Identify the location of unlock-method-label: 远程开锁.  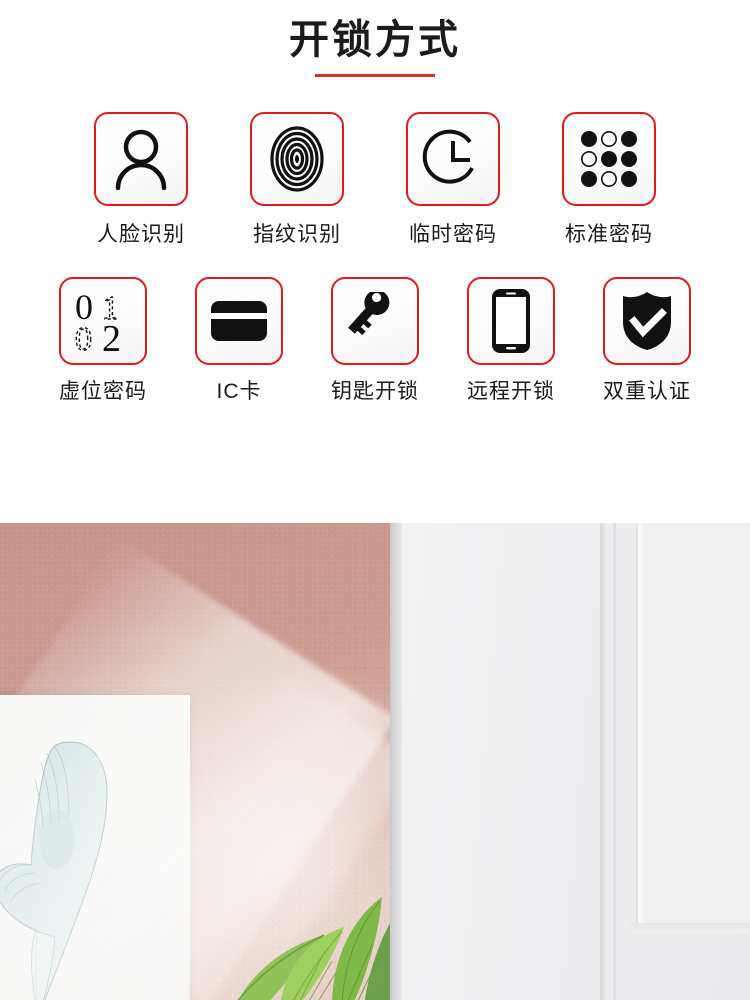
(511, 391).